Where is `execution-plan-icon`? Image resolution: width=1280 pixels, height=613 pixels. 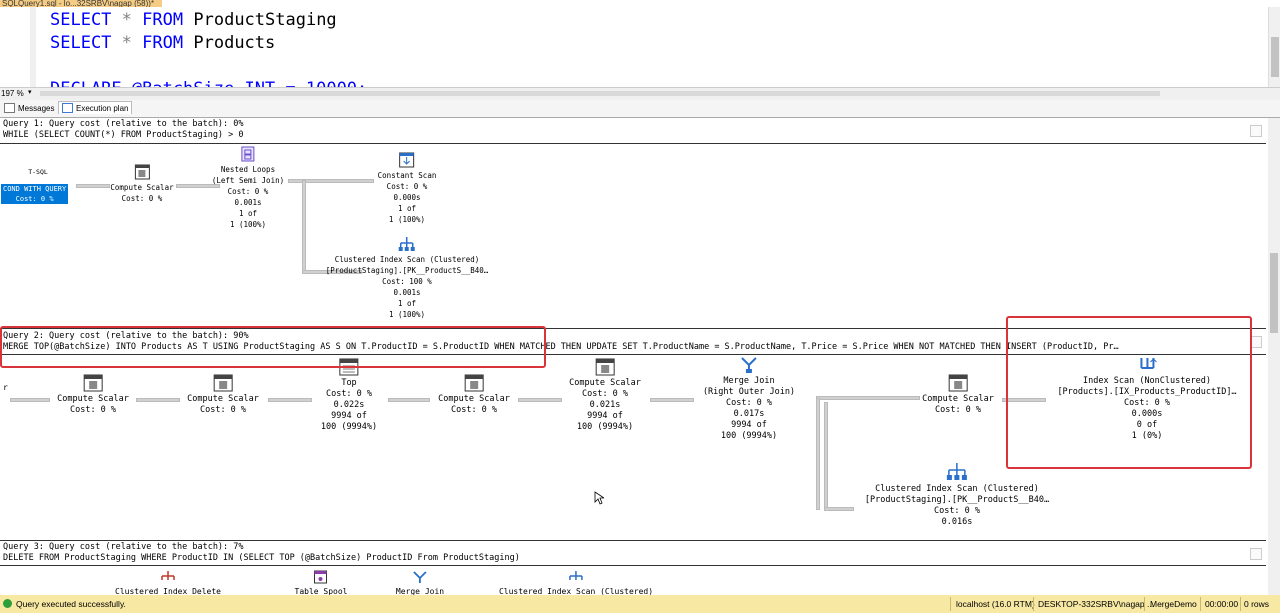 execution-plan-icon is located at coordinates (67, 108).